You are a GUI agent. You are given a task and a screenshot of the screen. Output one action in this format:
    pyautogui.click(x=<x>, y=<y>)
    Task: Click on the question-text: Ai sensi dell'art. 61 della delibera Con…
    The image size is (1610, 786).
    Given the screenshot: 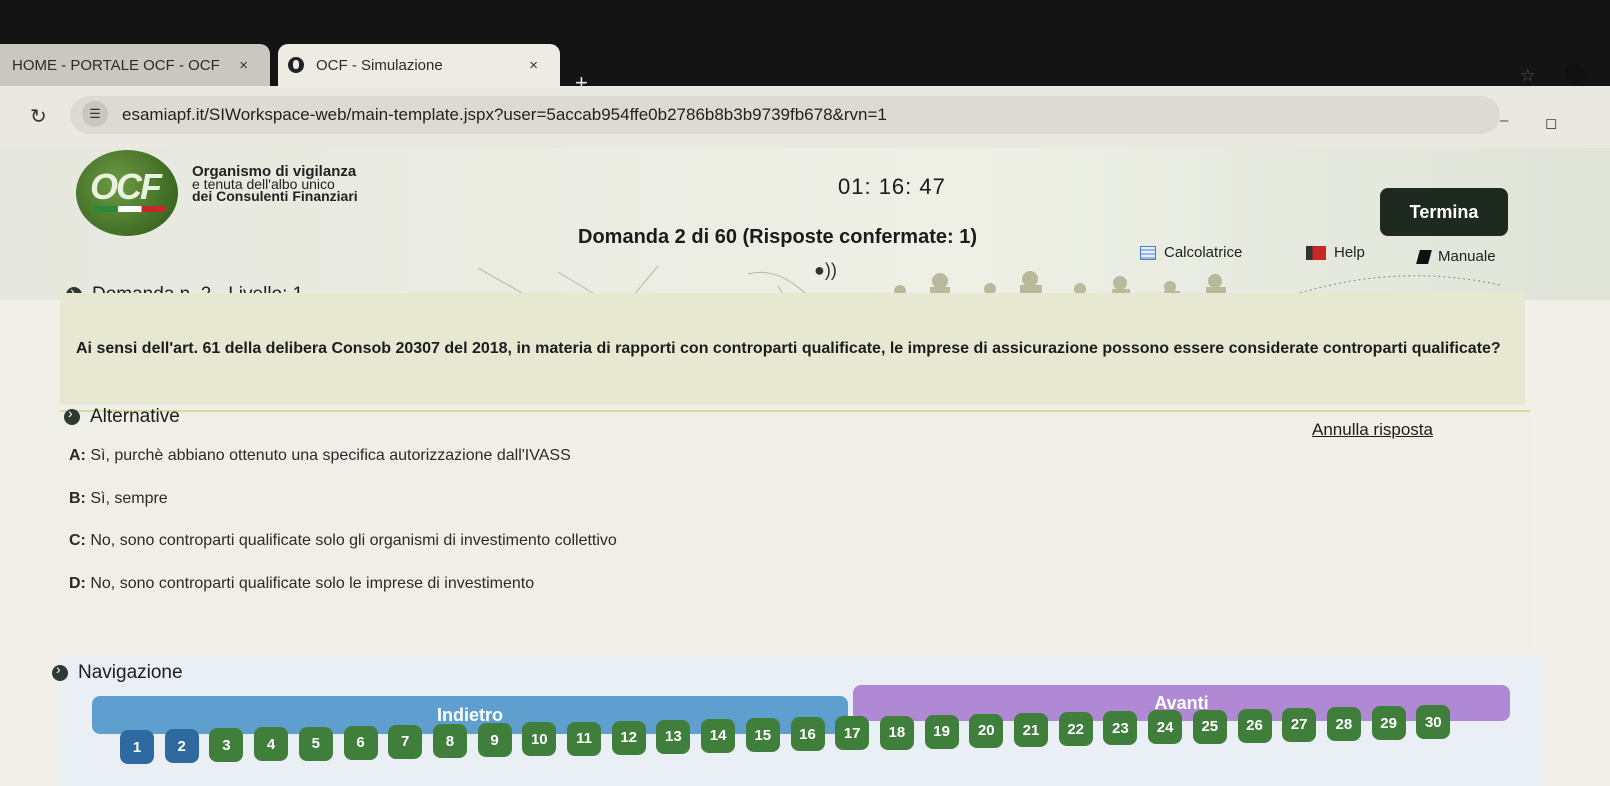 What is the action you would take?
    pyautogui.click(x=788, y=348)
    